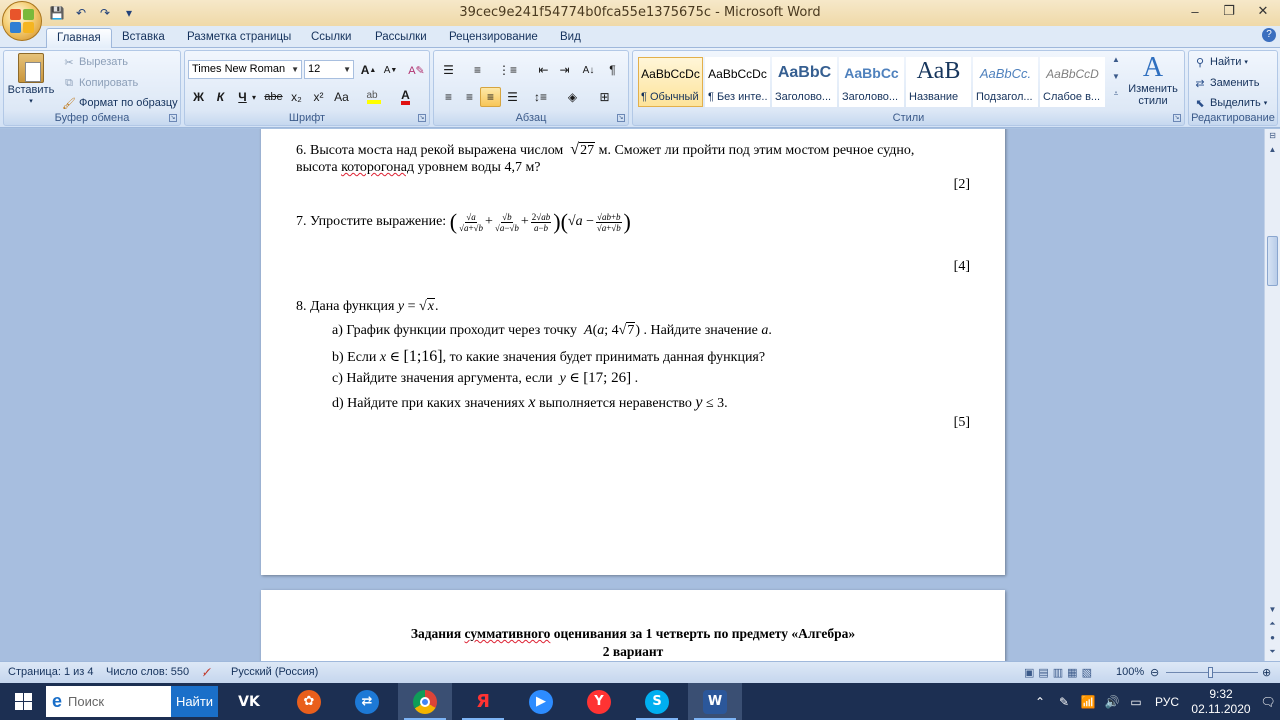 The image size is (1280, 720). What do you see at coordinates (1220, 62) in the screenshot?
I see `find-button: ⚲ Найти ▾` at bounding box center [1220, 62].